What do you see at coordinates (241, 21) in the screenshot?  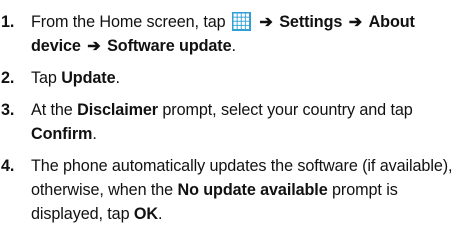 I see `apps-grid-icon` at bounding box center [241, 21].